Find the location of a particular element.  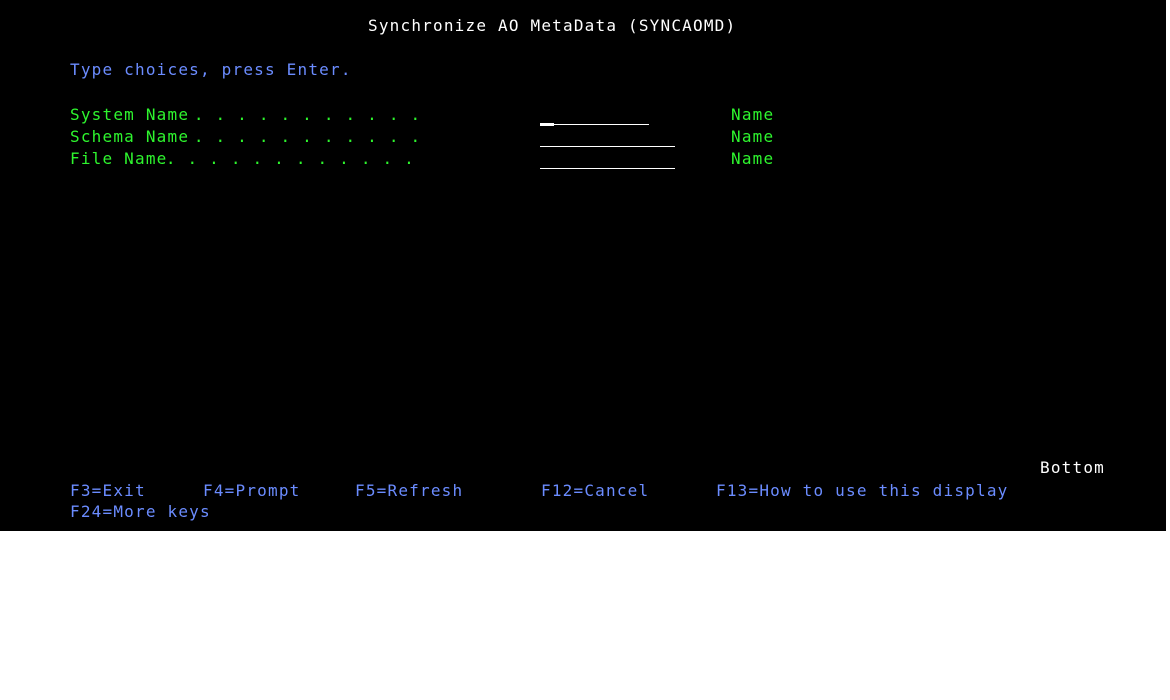

file-name-leader-dots: . . . . . . . . . . . . is located at coordinates (285, 158).